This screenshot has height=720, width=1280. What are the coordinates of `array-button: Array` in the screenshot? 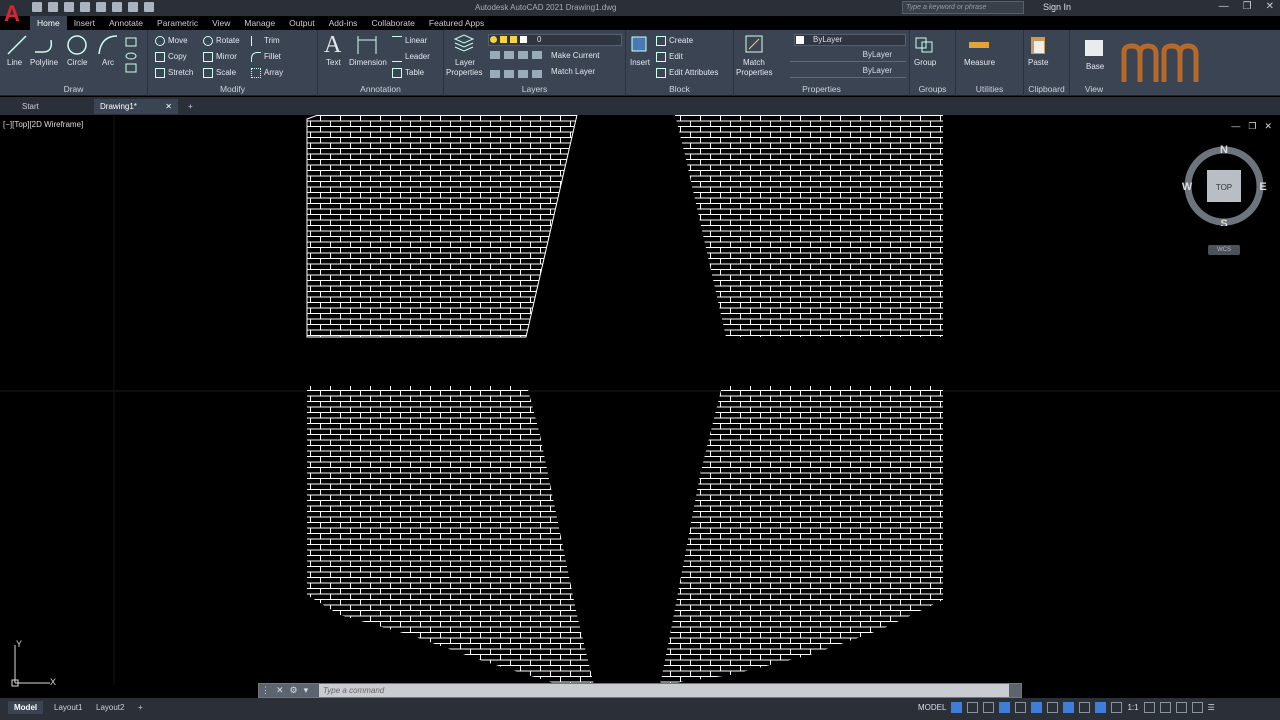 It's located at (267, 73).